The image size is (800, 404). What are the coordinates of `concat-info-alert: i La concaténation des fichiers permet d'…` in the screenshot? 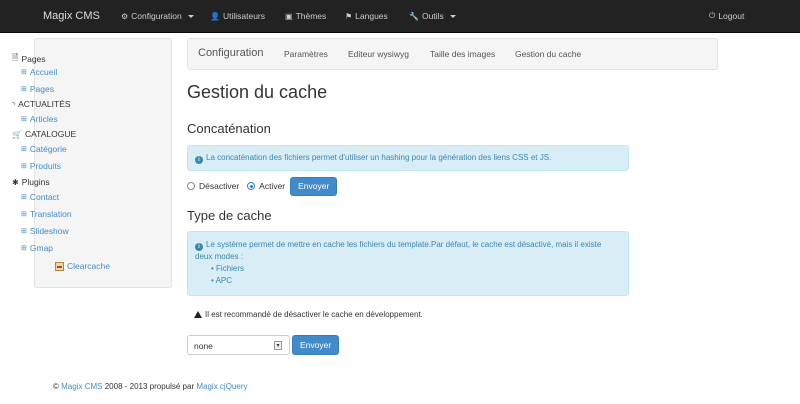 It's located at (408, 158).